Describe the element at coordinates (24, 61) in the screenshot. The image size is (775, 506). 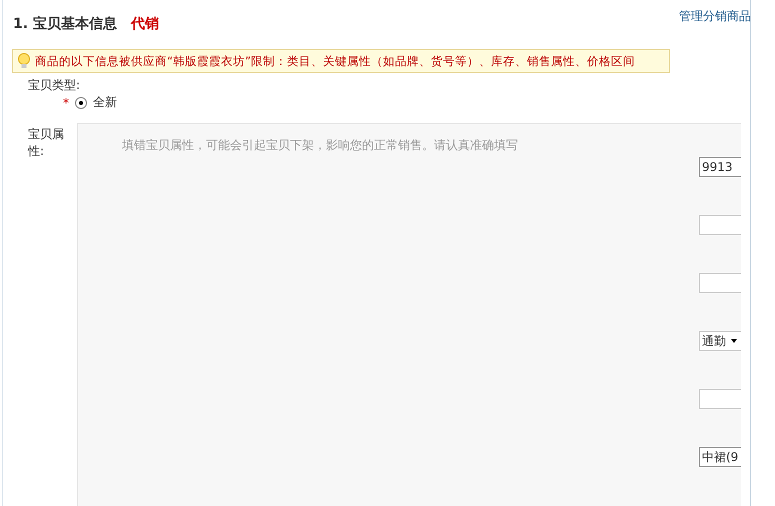
I see `lightbulb-icon` at that location.